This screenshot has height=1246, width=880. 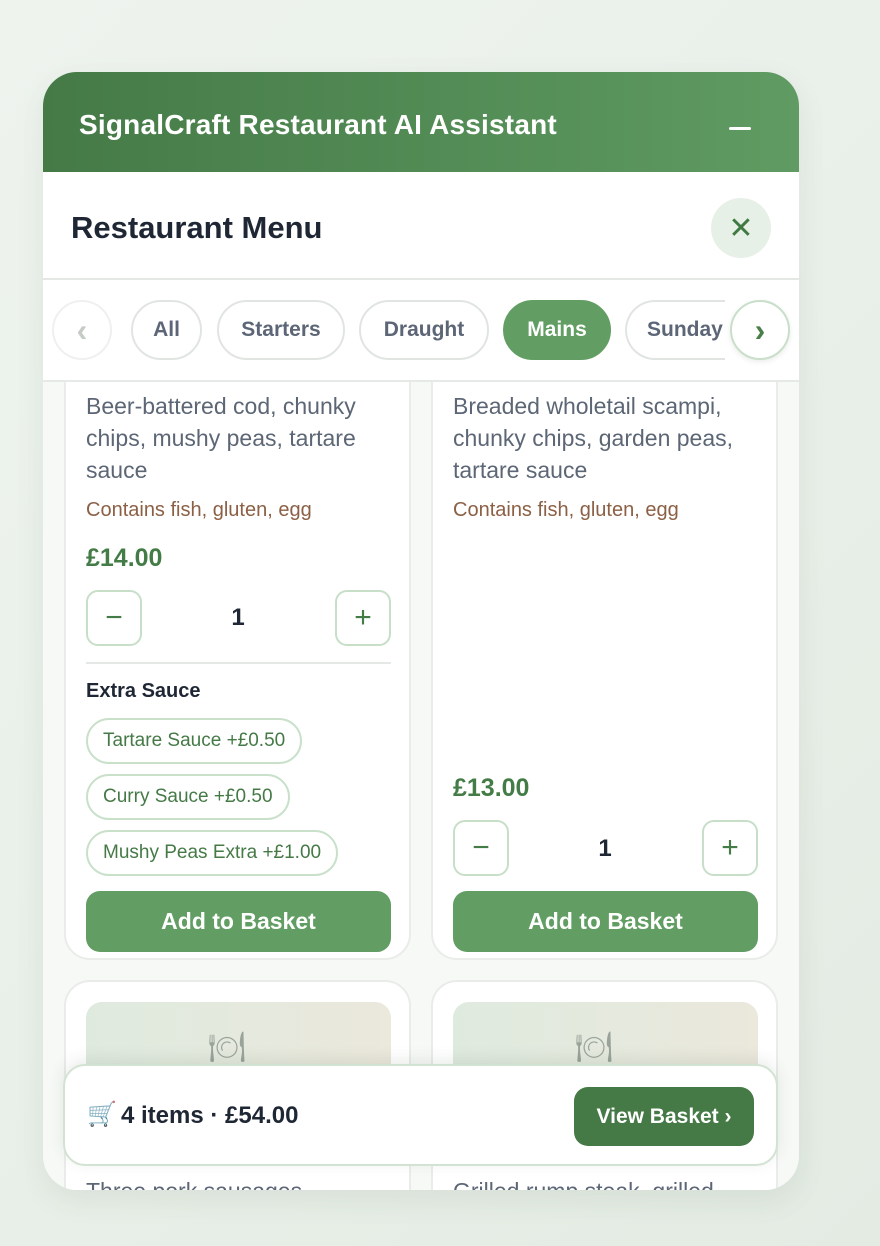 I want to click on page-title: Restaurant Menu, so click(x=197, y=227).